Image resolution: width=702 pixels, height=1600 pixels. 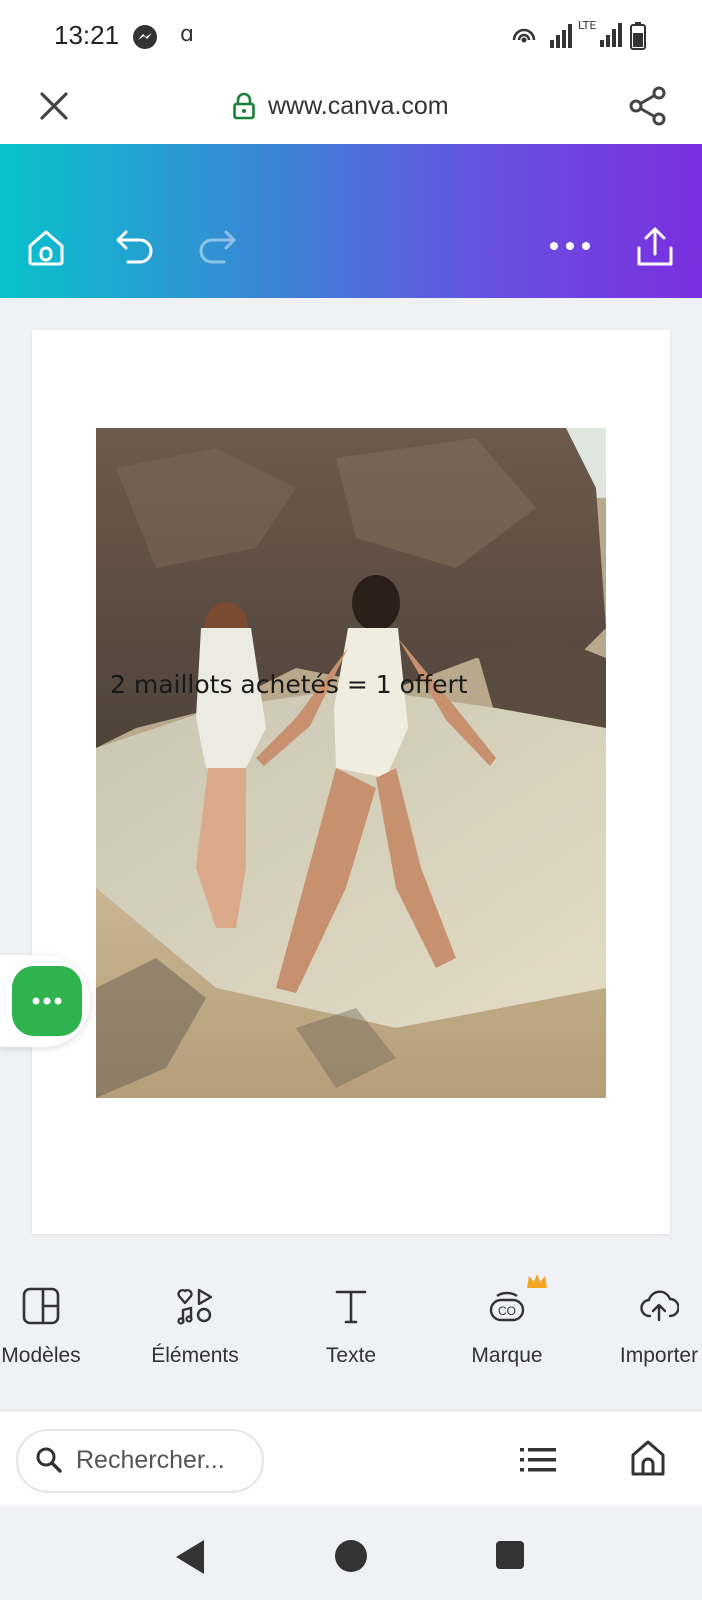 What do you see at coordinates (507, 1355) in the screenshot?
I see `tool-brand-label: Marque` at bounding box center [507, 1355].